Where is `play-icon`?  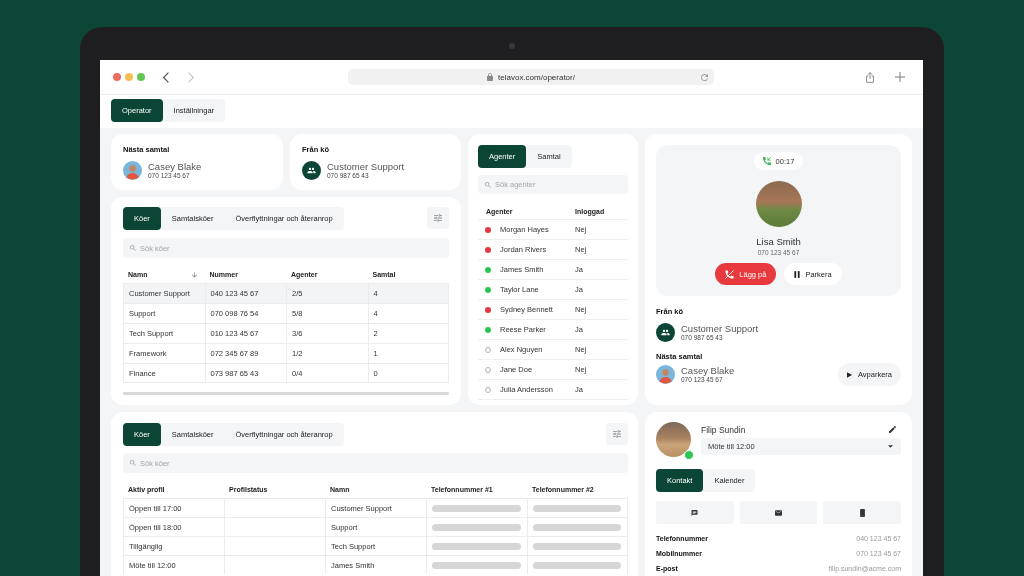 play-icon is located at coordinates (849, 374).